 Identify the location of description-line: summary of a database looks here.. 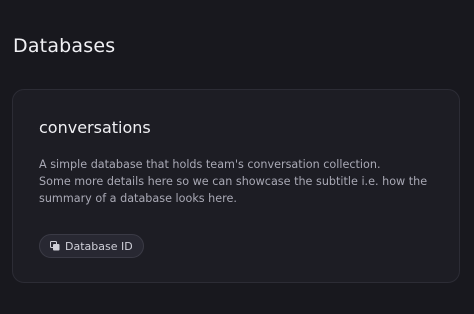
(138, 198).